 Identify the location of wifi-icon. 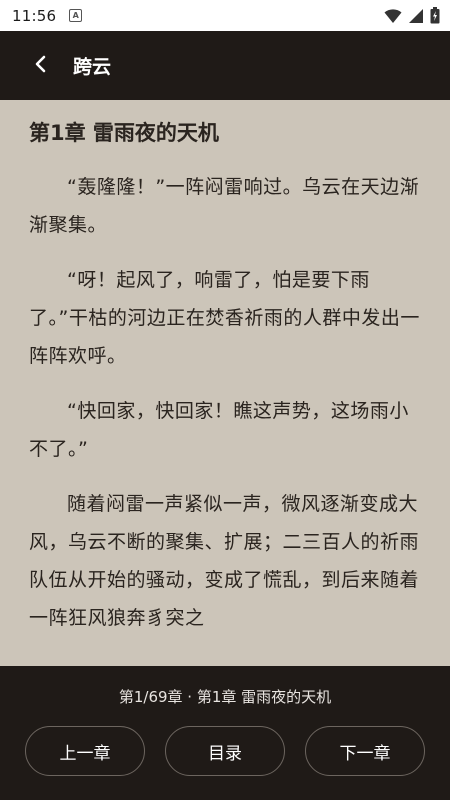
(393, 18).